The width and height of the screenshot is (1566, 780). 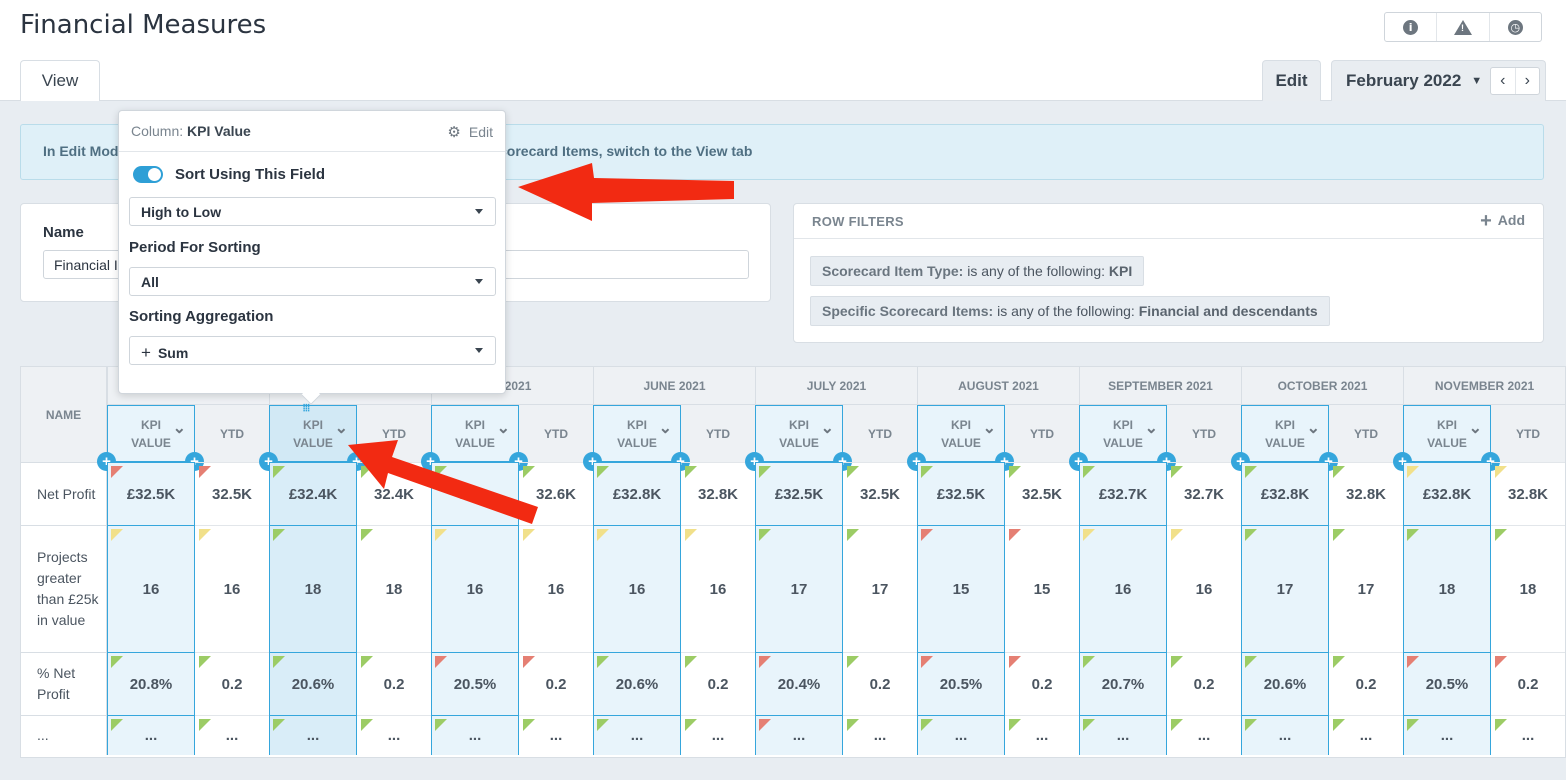 What do you see at coordinates (64, 493) in the screenshot?
I see `row-name: Net Profit` at bounding box center [64, 493].